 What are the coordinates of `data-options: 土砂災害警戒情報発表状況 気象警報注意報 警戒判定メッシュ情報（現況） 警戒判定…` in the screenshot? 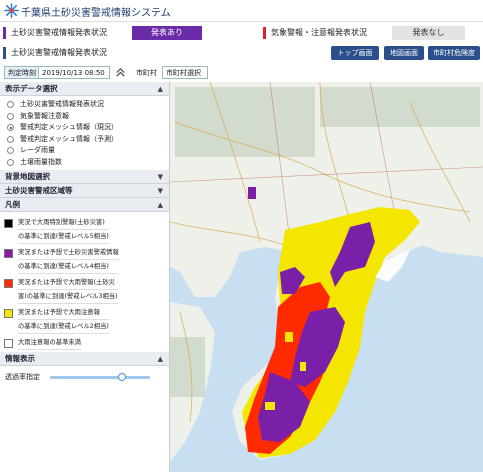 It's located at (84, 133).